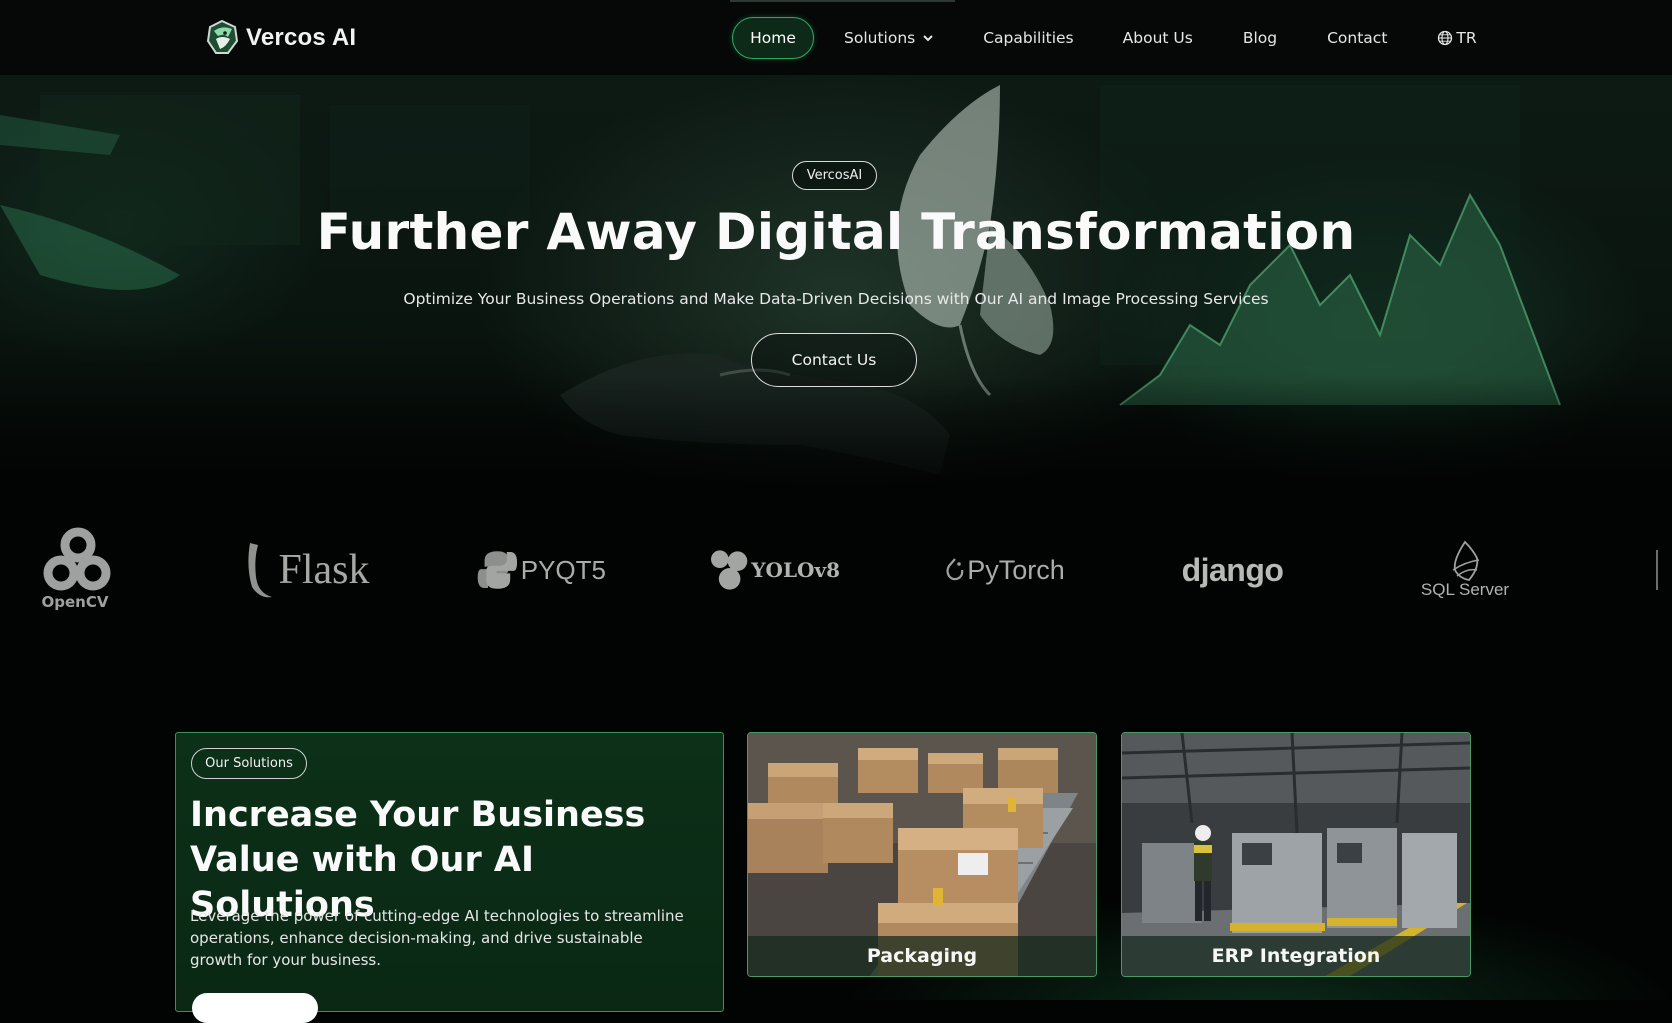 Image resolution: width=1672 pixels, height=1023 pixels. What do you see at coordinates (1016, 569) in the screenshot?
I see `pytorch-label: PyTorch` at bounding box center [1016, 569].